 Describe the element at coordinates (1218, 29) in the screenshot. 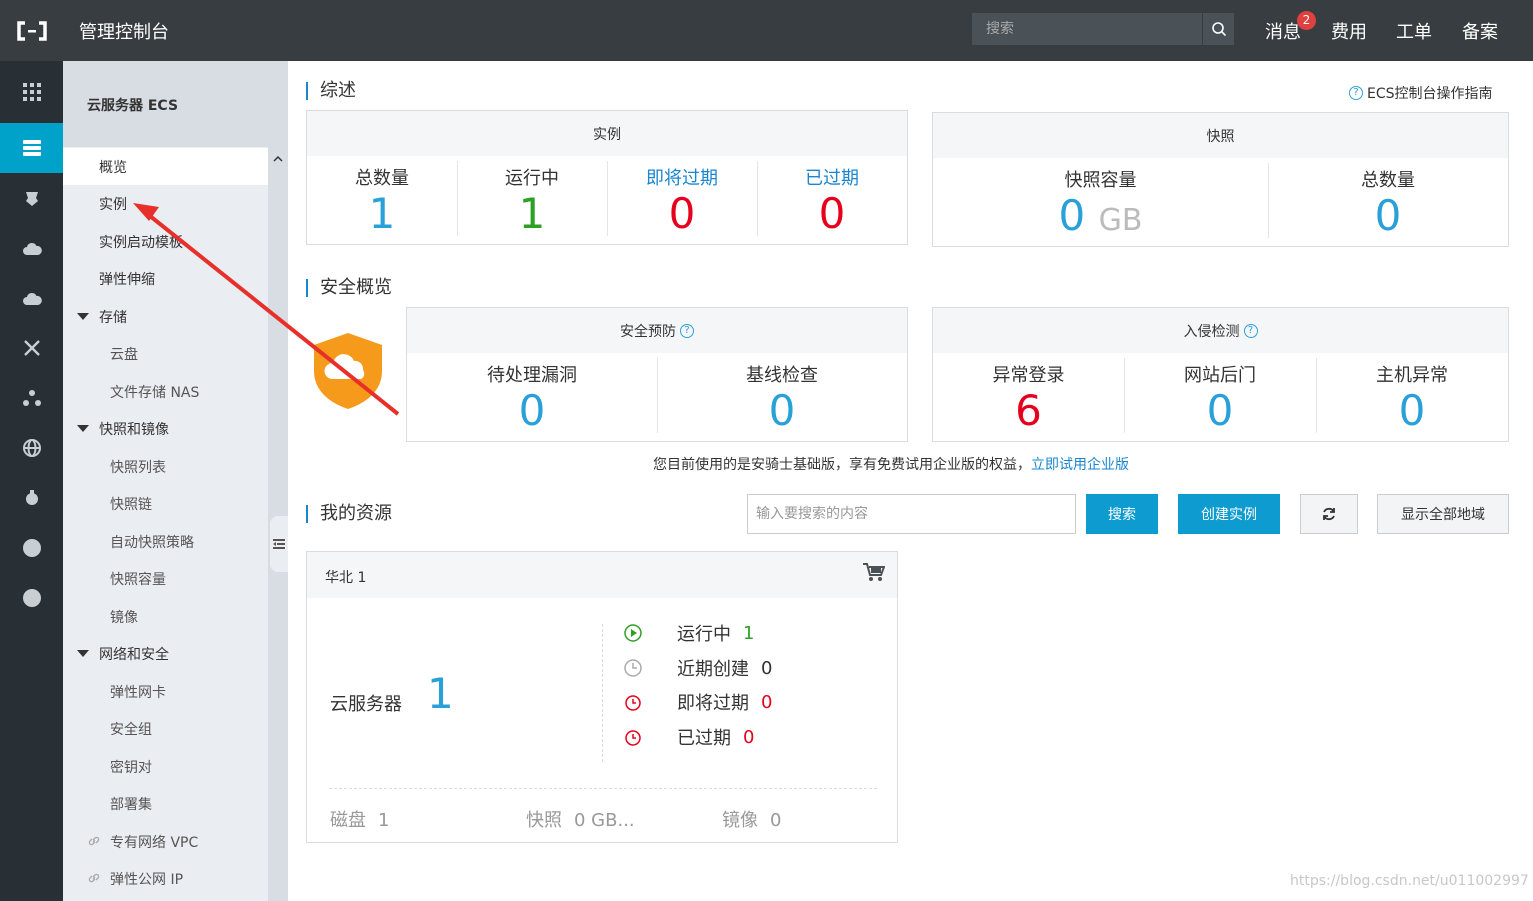

I see `search-icon` at that location.